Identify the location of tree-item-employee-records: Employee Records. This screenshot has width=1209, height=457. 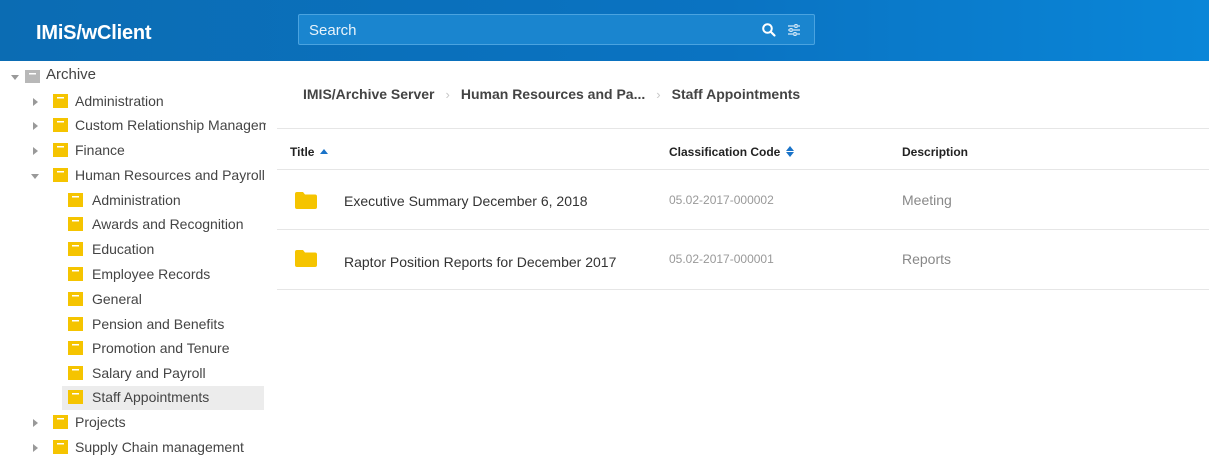
(133, 275).